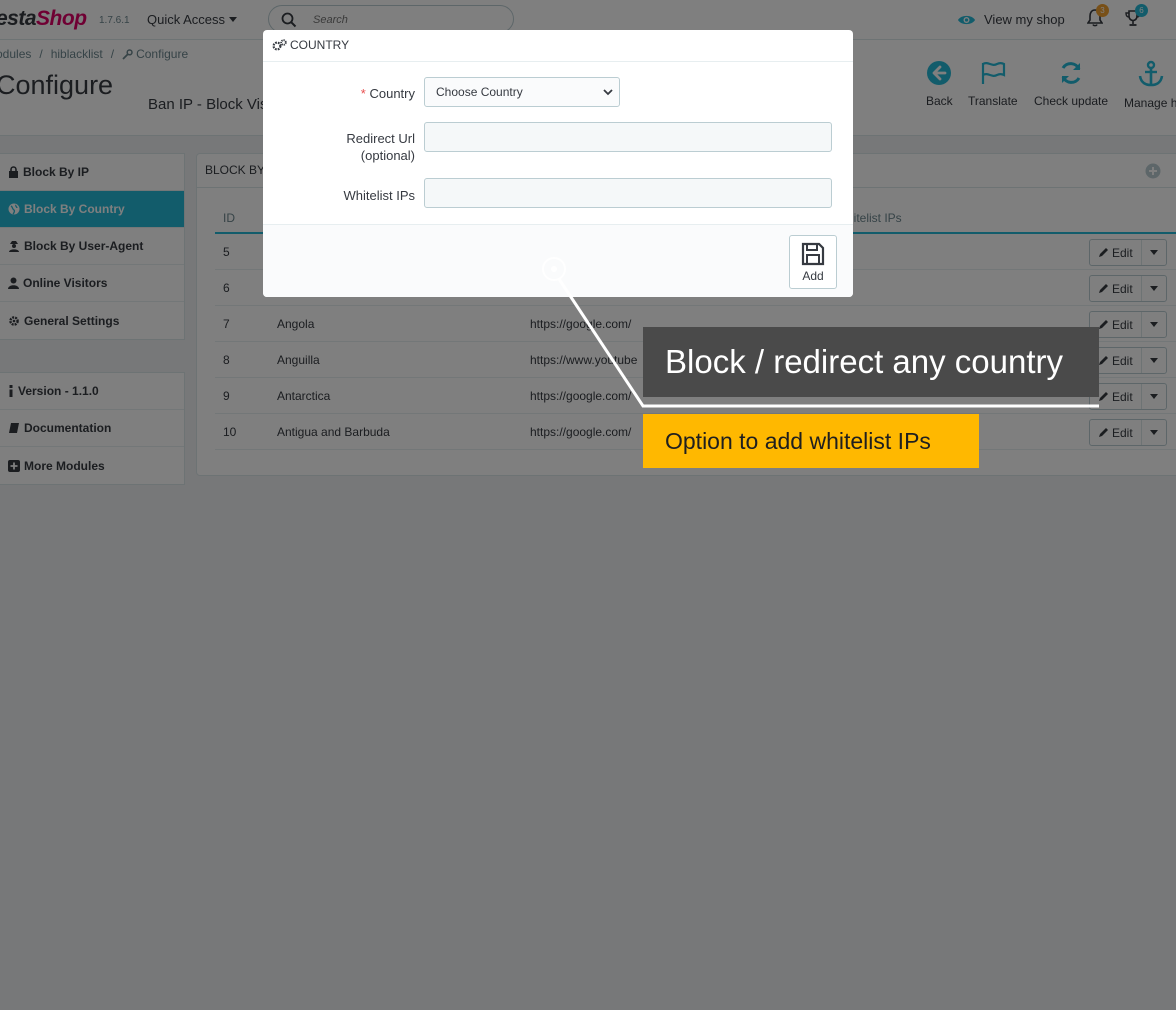 The height and width of the screenshot is (1010, 1176). I want to click on callout-pointer, so click(820, 332).